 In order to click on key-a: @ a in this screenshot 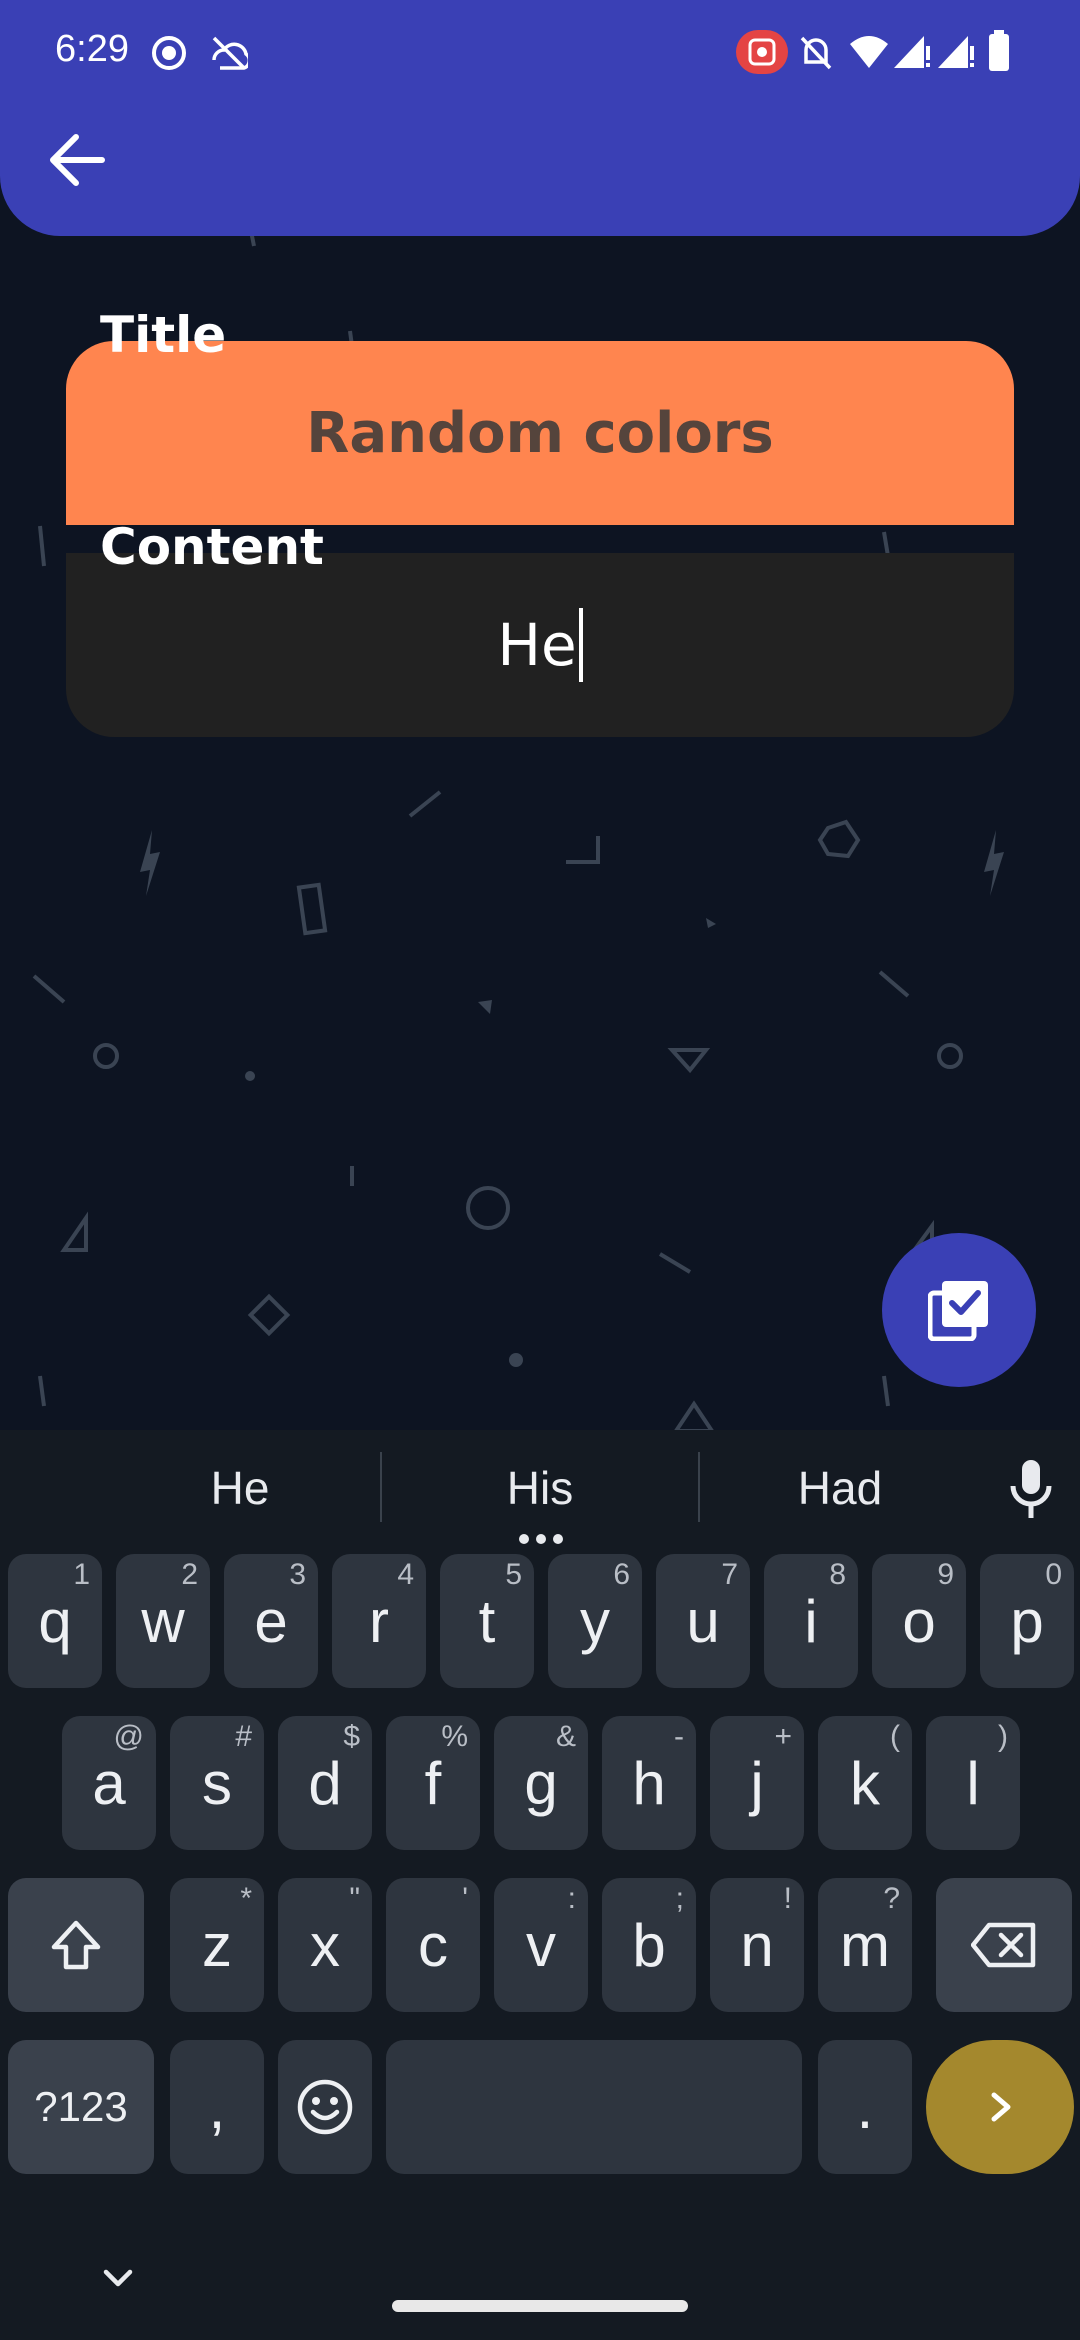, I will do `click(109, 1783)`.